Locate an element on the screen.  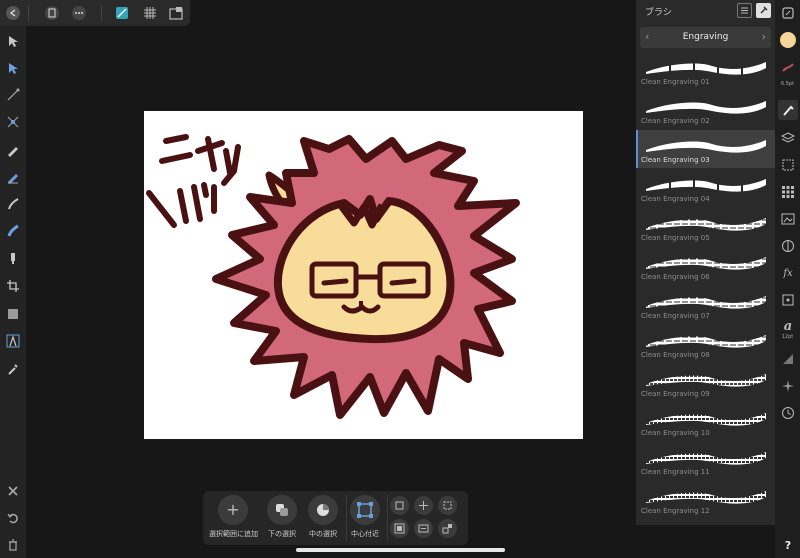
transform-icon is located at coordinates (788, 300).